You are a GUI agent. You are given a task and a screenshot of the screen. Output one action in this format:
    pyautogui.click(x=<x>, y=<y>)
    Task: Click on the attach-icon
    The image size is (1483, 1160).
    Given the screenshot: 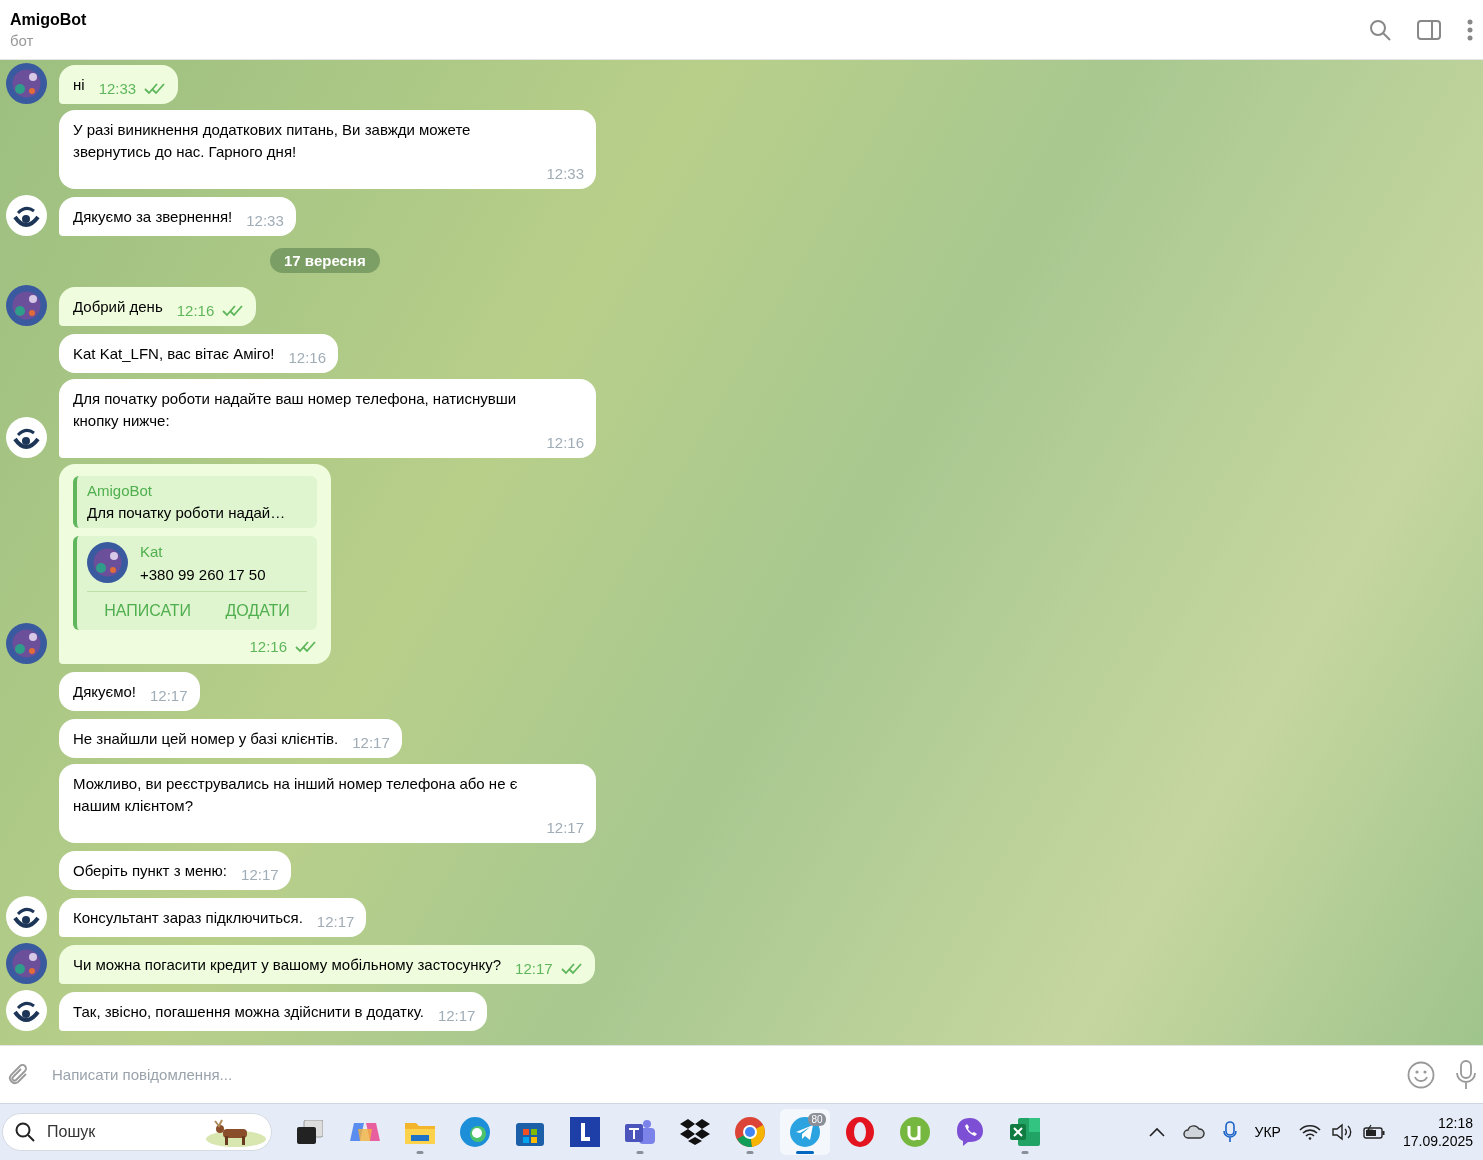 What is the action you would take?
    pyautogui.click(x=18, y=1074)
    